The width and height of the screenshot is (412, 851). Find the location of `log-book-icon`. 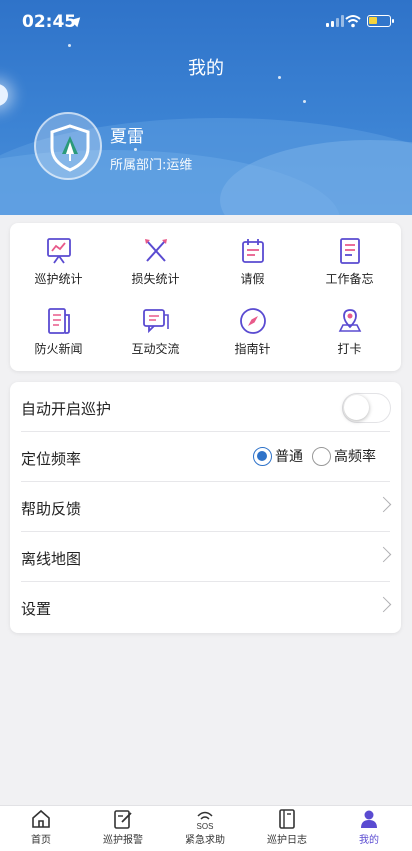

log-book-icon is located at coordinates (287, 819).